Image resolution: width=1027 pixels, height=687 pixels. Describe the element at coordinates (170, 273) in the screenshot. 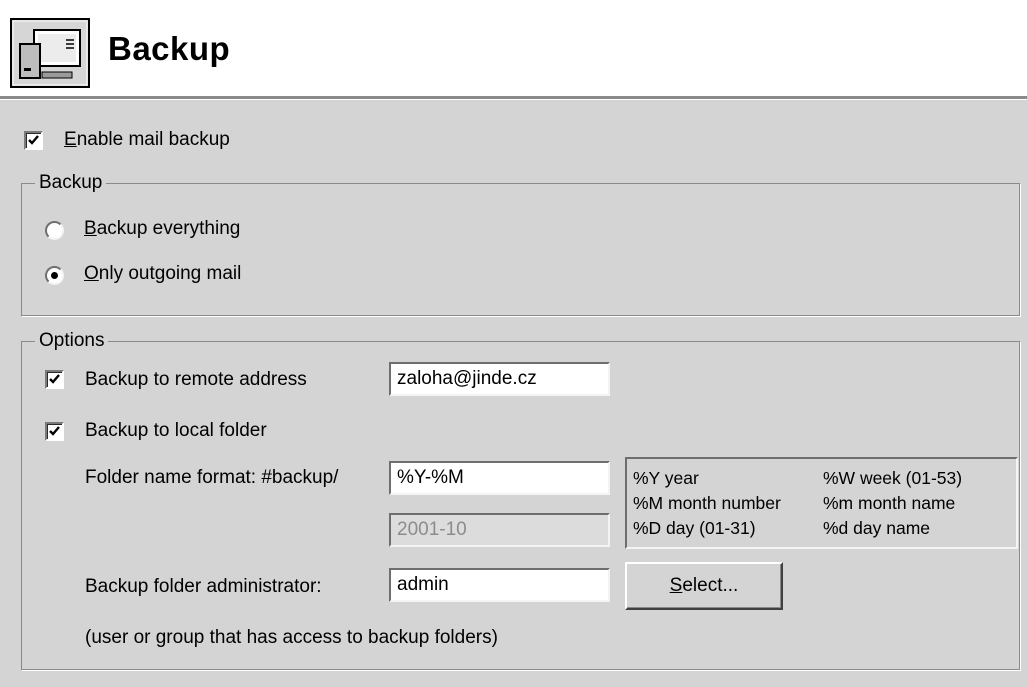

I see `only-outgoing-text: nly outgoing mail` at that location.